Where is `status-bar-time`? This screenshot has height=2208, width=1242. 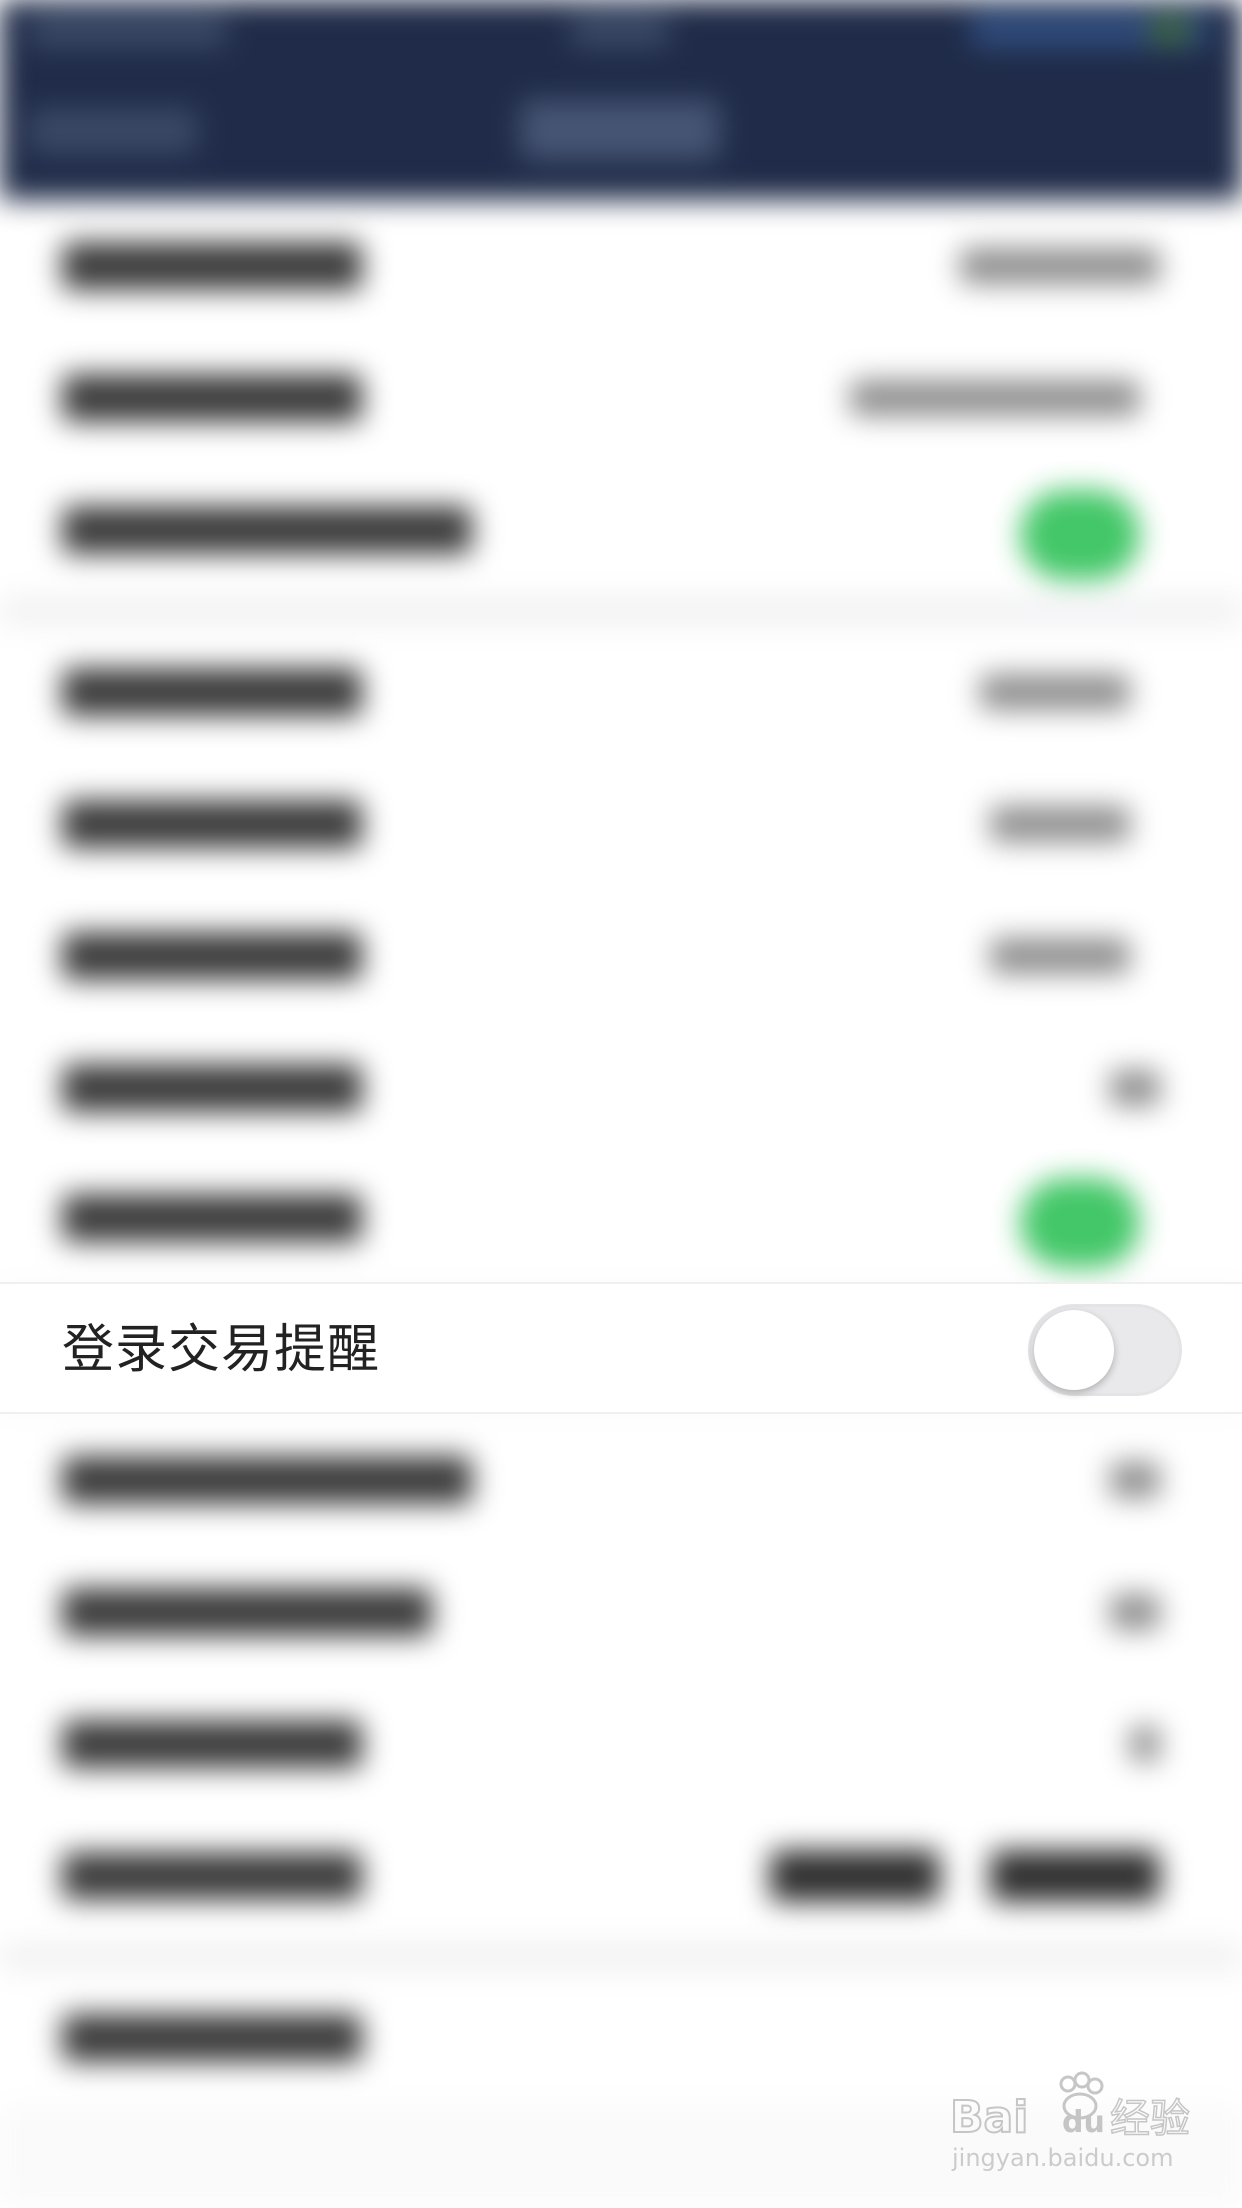 status-bar-time is located at coordinates (620, 30).